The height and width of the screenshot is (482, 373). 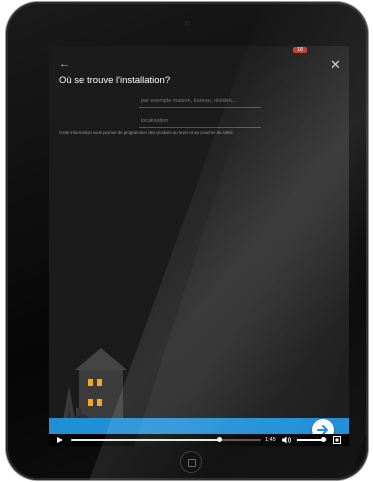 I want to click on progress-knob, so click(x=220, y=439).